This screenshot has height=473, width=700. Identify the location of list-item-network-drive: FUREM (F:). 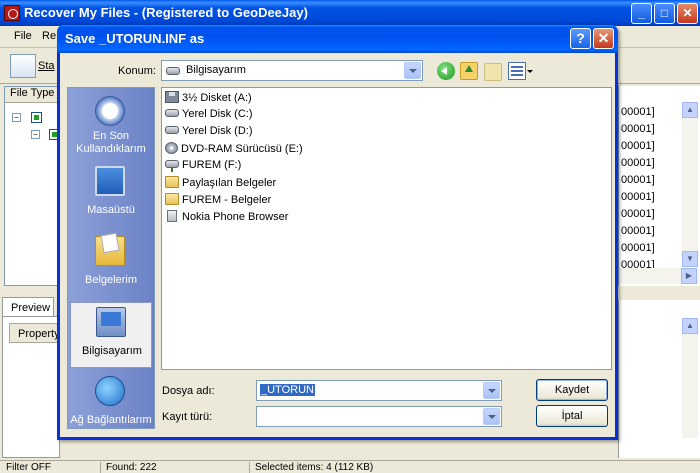
(203, 167).